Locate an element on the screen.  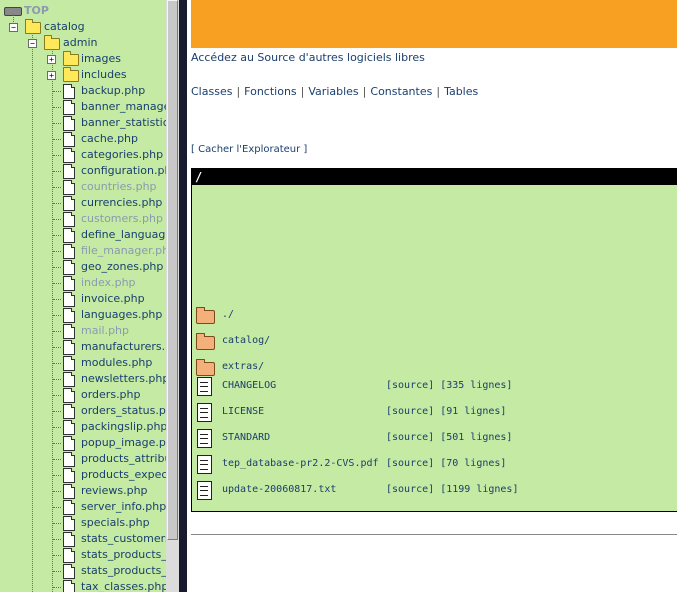
file-entry: LICENSE [source] [91 lignes] is located at coordinates (434, 413).